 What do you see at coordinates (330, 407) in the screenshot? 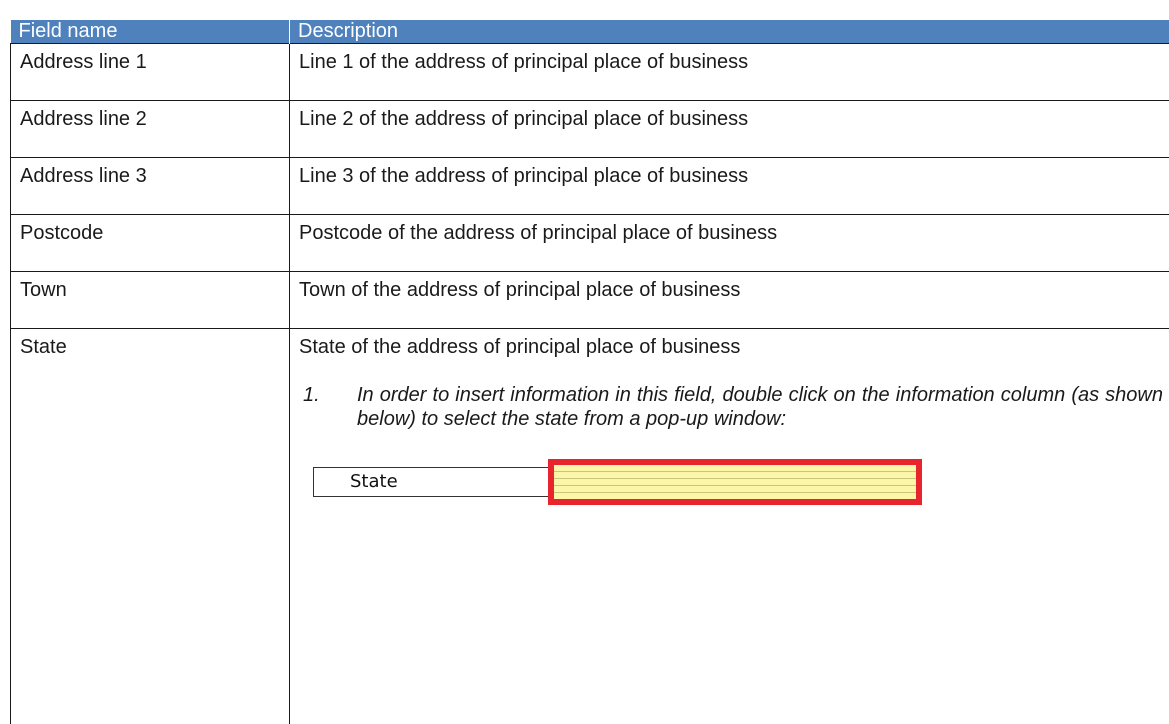
I see `note-number: 1.` at bounding box center [330, 407].